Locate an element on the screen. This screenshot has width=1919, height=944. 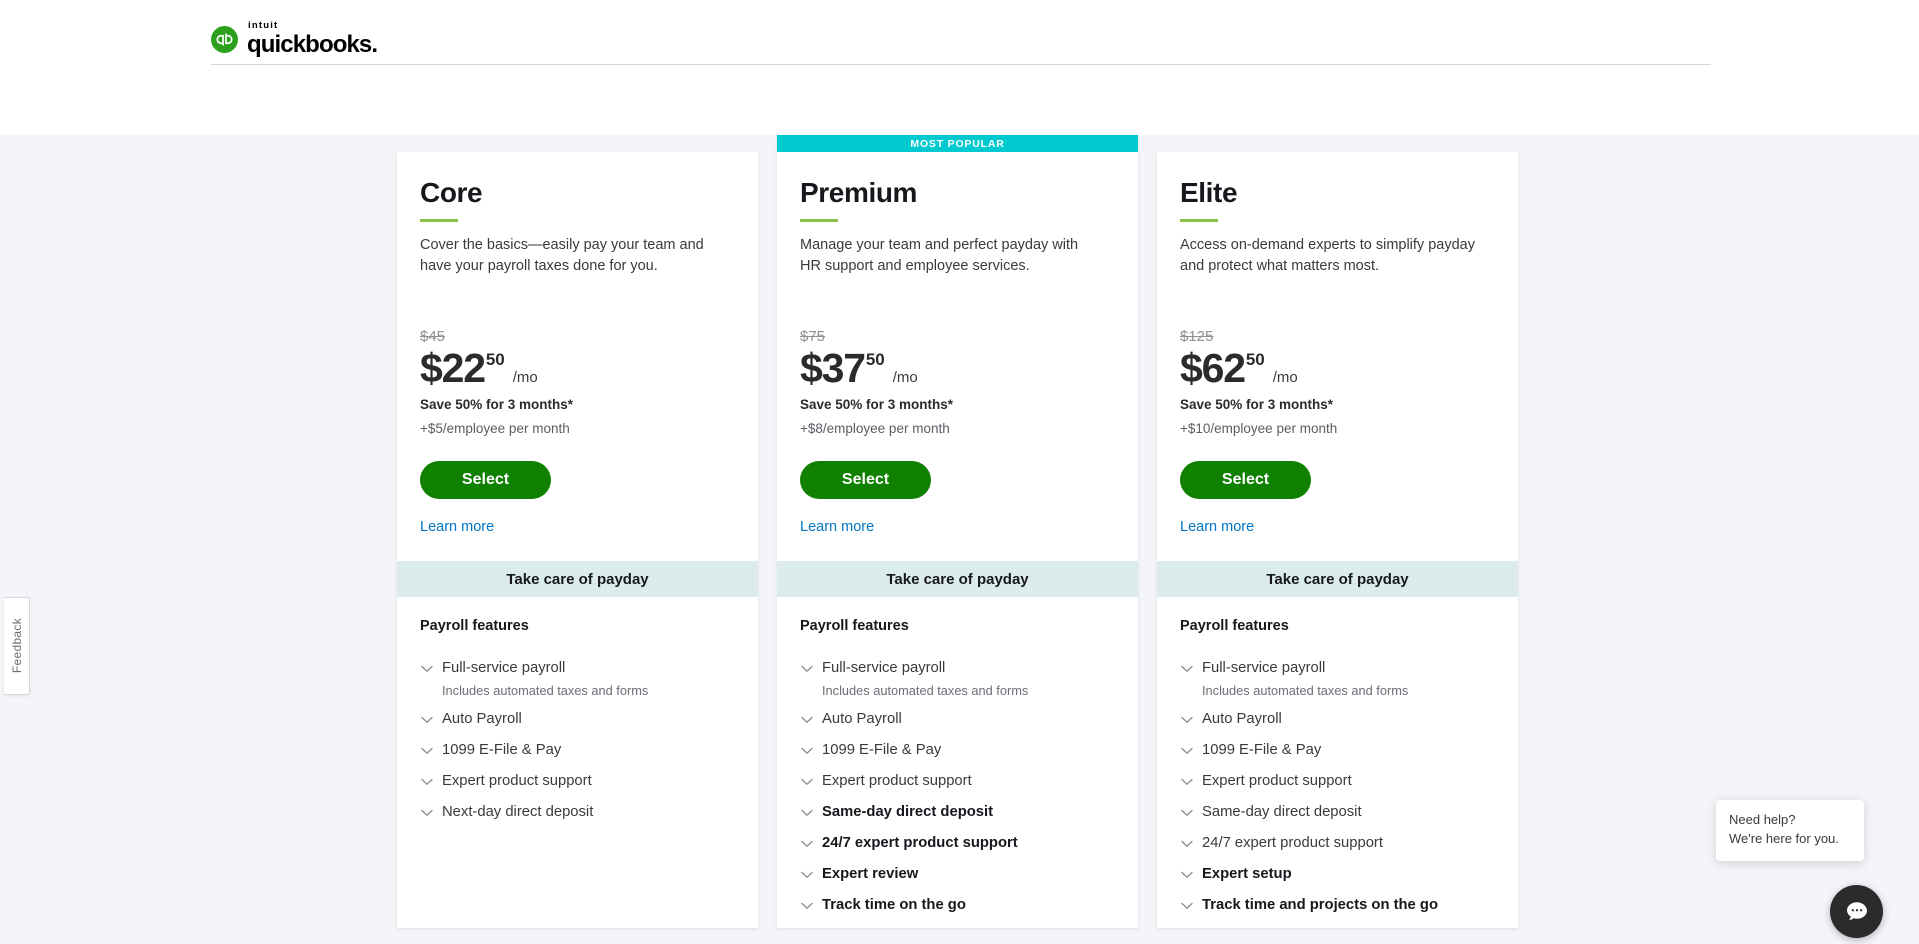
feature-row: Expert setup is located at coordinates (1337, 875).